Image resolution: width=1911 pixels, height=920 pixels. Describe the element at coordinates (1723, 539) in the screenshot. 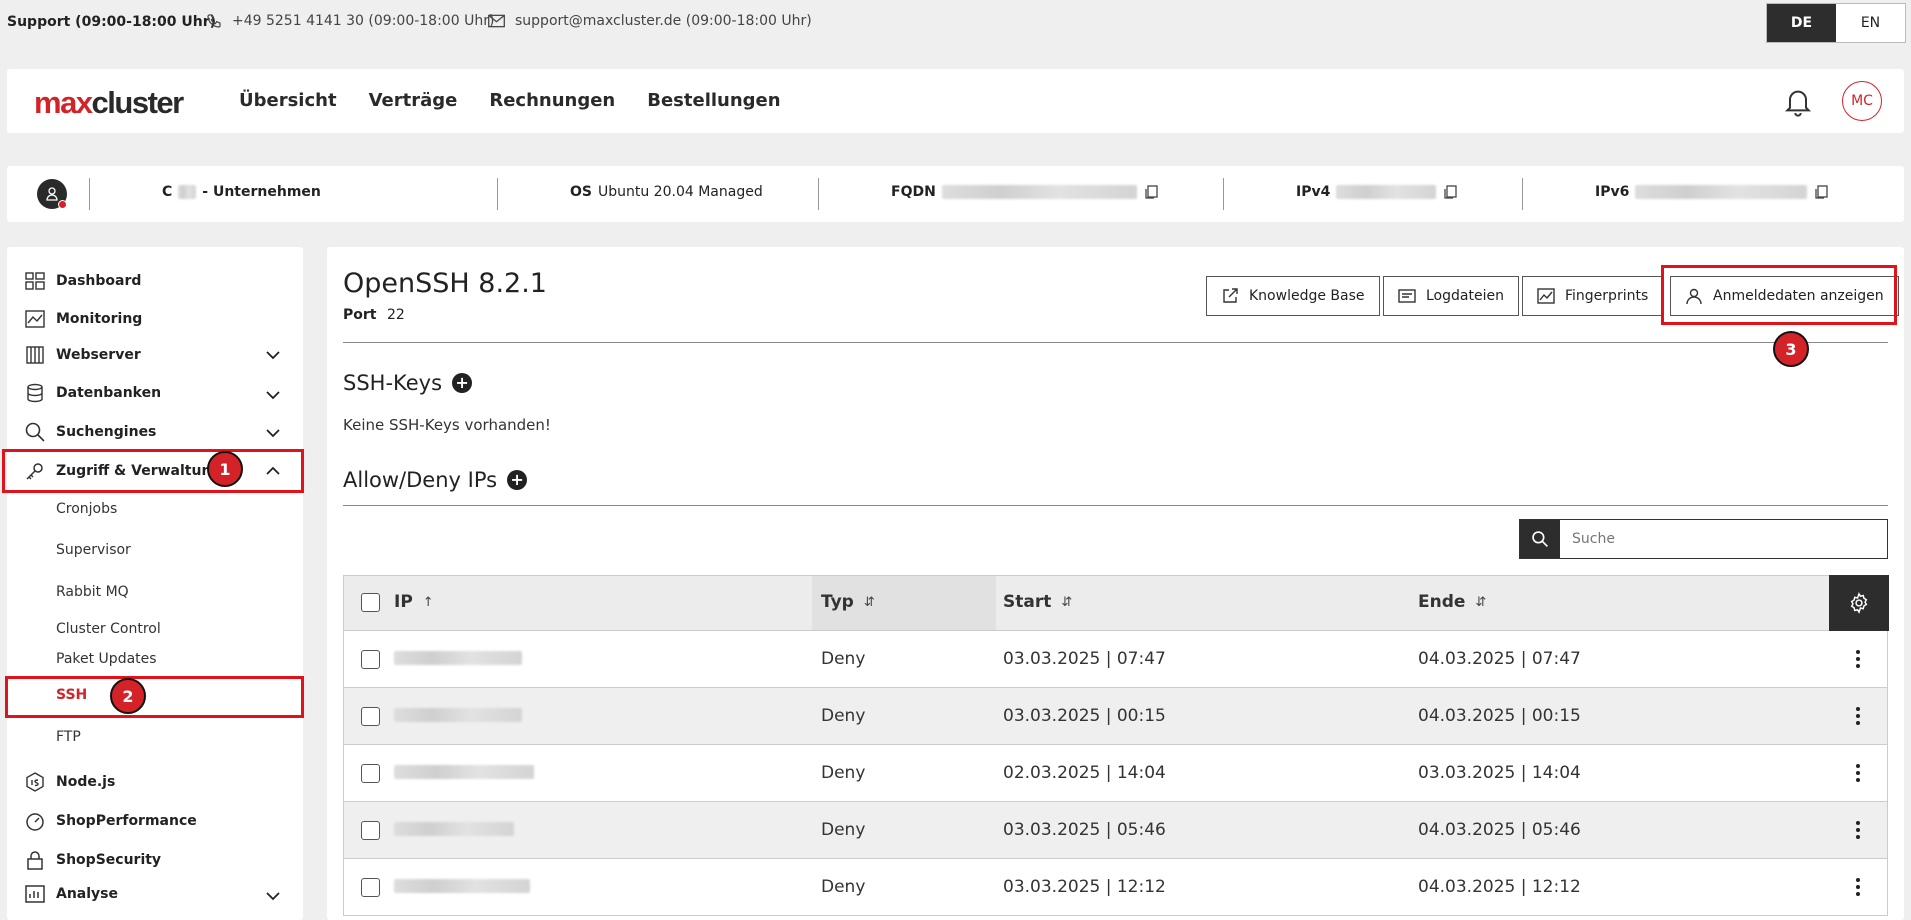

I see `search-input` at that location.